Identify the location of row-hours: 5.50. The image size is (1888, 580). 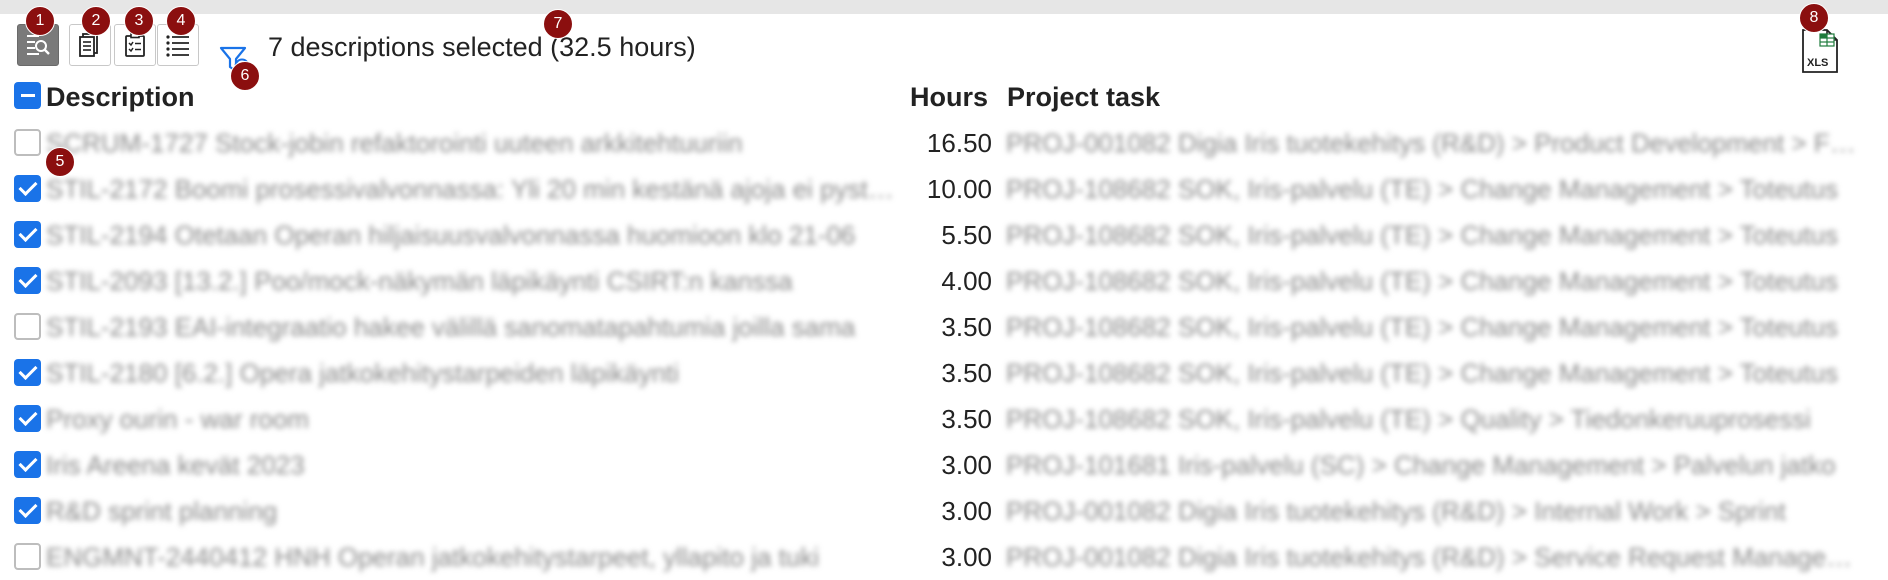
(966, 235).